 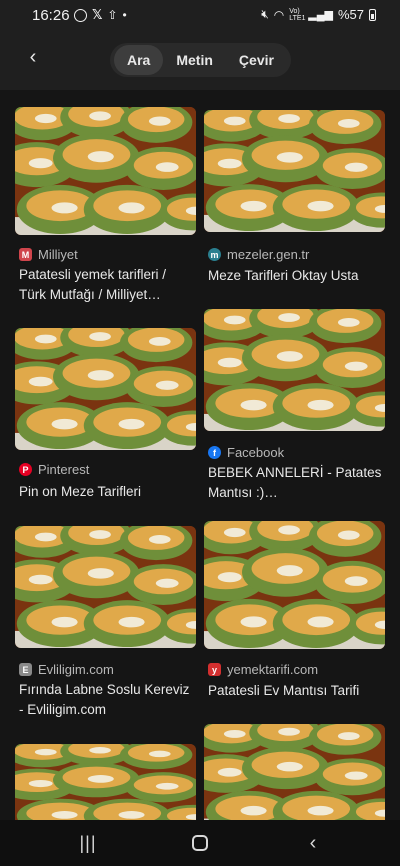 I want to click on result-source: y yemektarifi.com, so click(x=263, y=669).